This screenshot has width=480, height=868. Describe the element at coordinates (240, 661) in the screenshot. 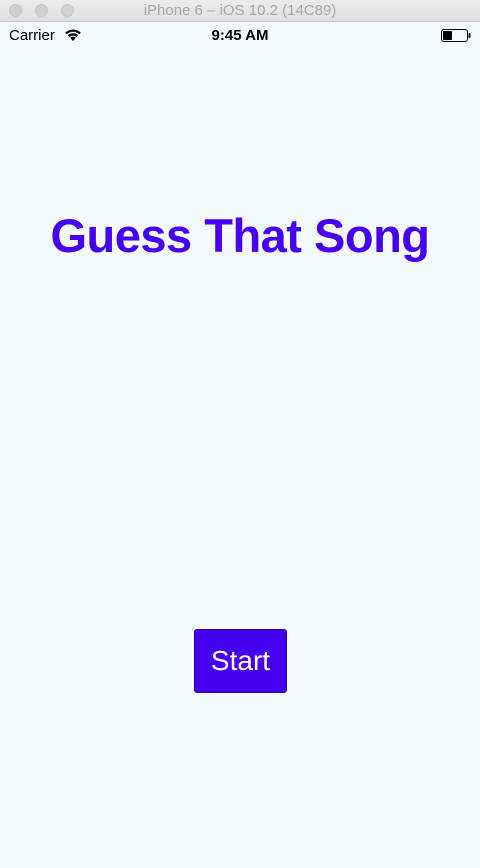

I see `start-button: Start` at that location.